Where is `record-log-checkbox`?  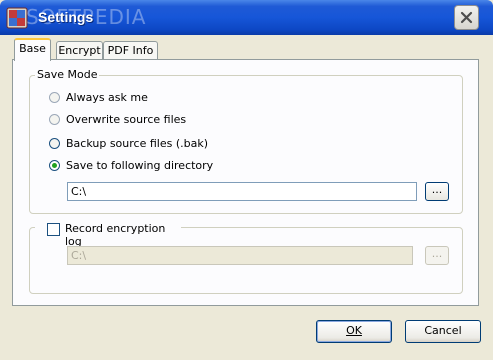
record-log-checkbox is located at coordinates (53, 229).